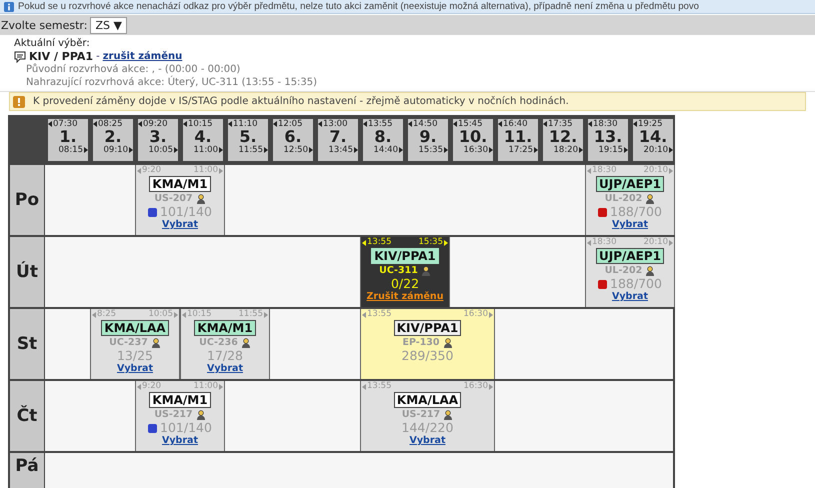 This screenshot has width=815, height=488. What do you see at coordinates (653, 137) in the screenshot?
I see `slot-number: 14.` at bounding box center [653, 137].